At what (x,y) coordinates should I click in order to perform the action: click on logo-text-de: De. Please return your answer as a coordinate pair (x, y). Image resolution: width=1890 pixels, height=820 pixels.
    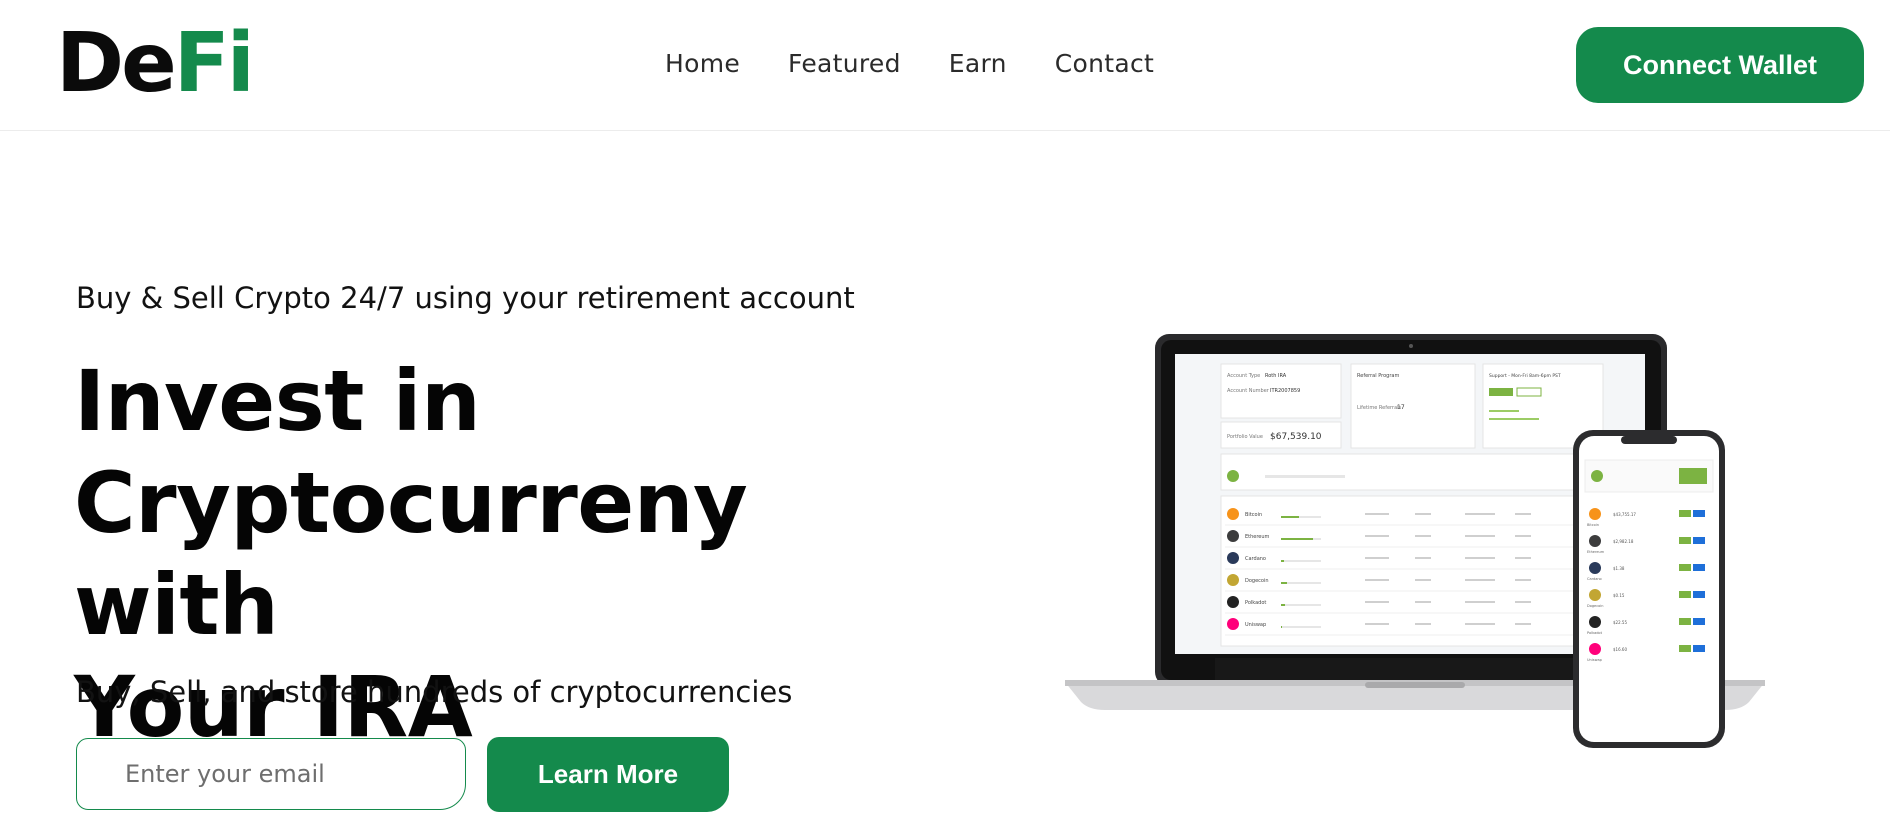
    Looking at the image, I should click on (116, 63).